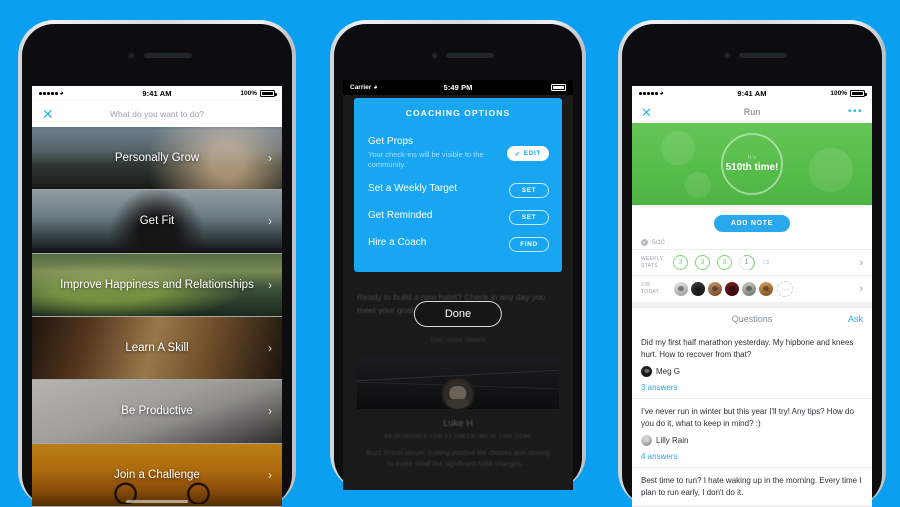  I want to click on phone-2-status-bar: Carrier ◕ 5:49 PM, so click(458, 87).